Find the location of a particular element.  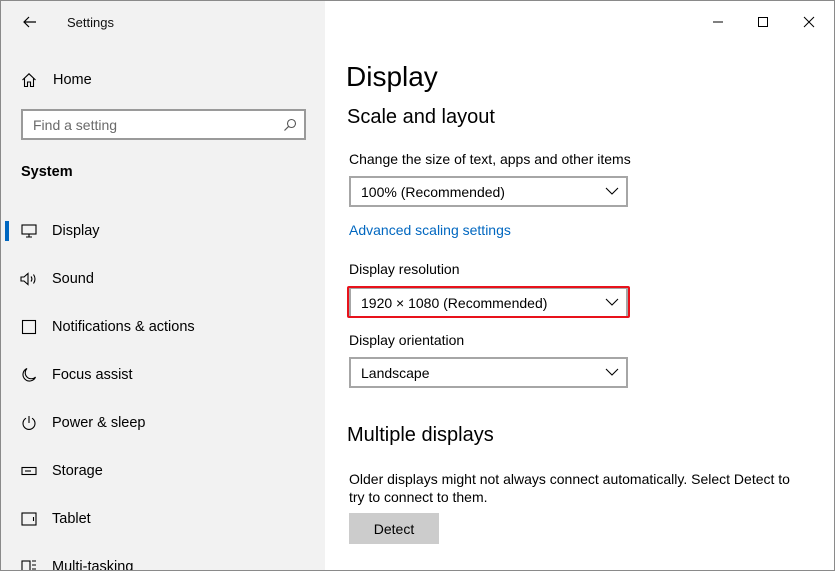

close-icon is located at coordinates (809, 22).